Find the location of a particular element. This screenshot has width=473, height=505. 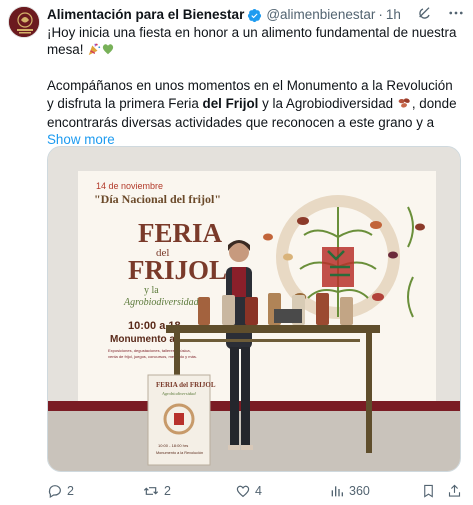

repost-count: 2 is located at coordinates (167, 491).